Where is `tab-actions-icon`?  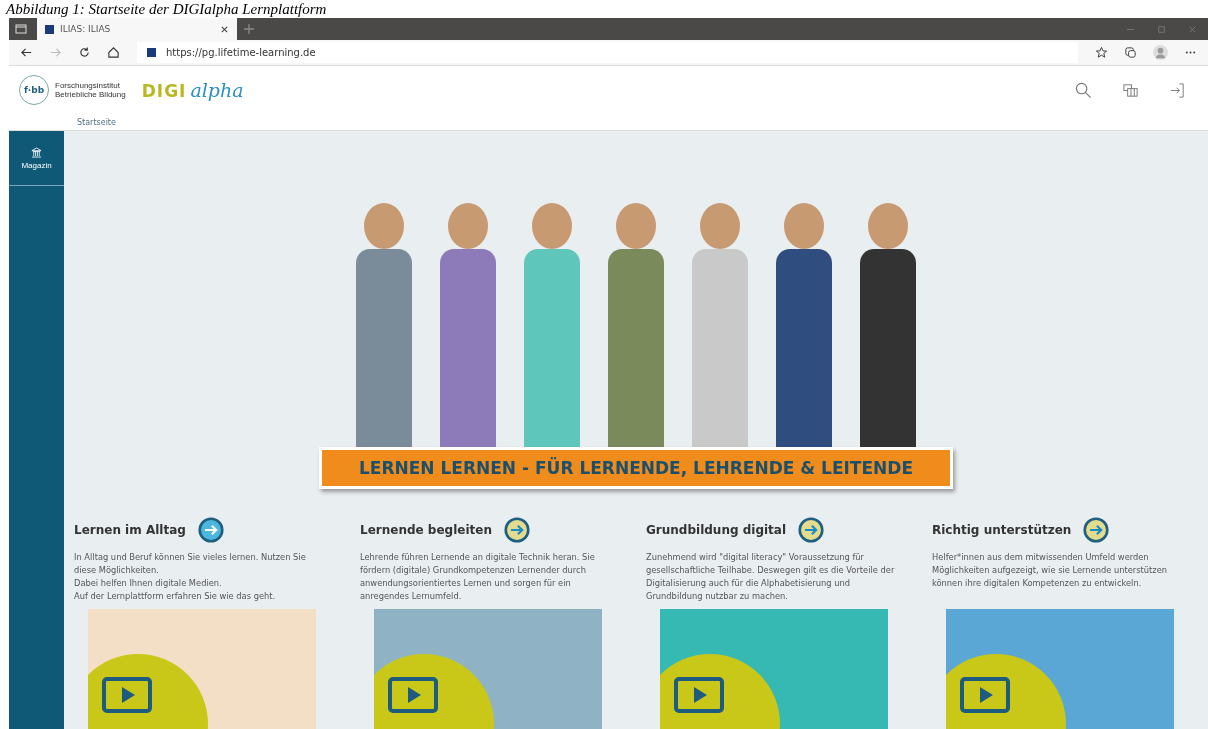
tab-actions-icon is located at coordinates (21, 29).